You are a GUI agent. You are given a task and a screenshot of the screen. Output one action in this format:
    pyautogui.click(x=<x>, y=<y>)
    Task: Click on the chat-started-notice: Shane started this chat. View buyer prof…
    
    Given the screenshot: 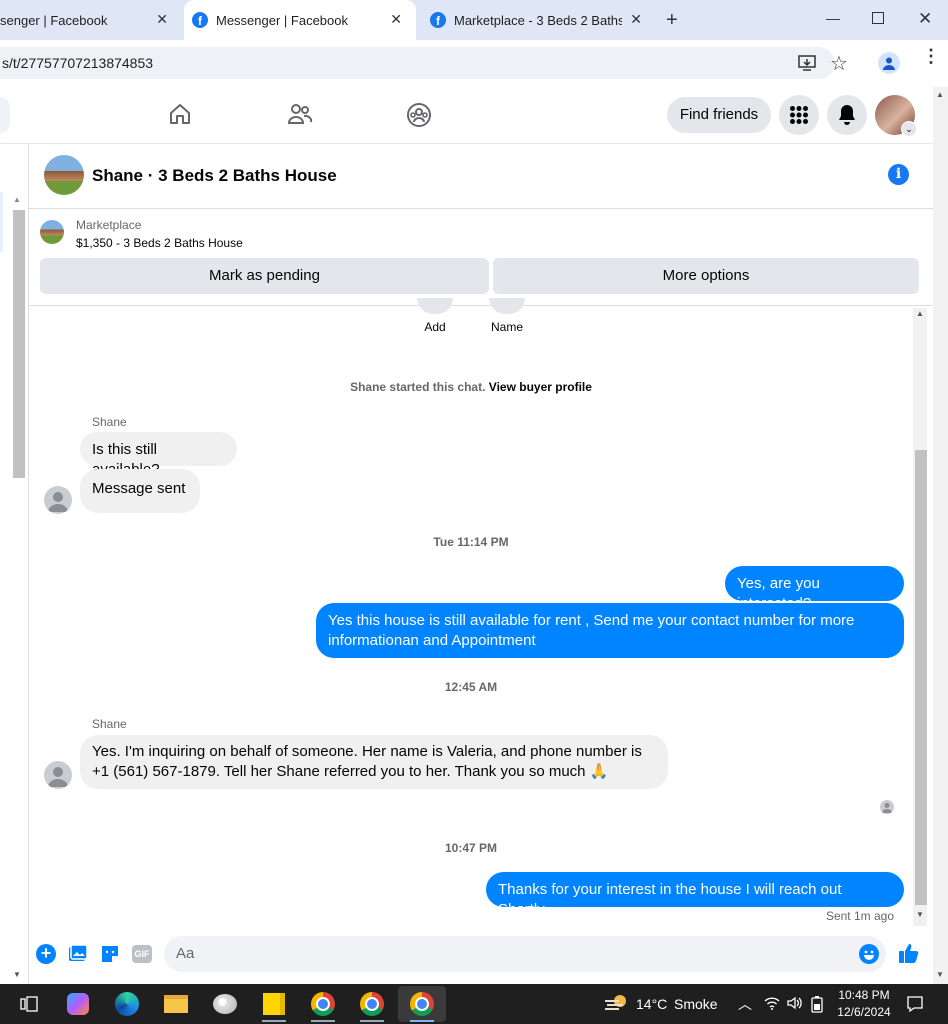 What is the action you would take?
    pyautogui.click(x=471, y=387)
    